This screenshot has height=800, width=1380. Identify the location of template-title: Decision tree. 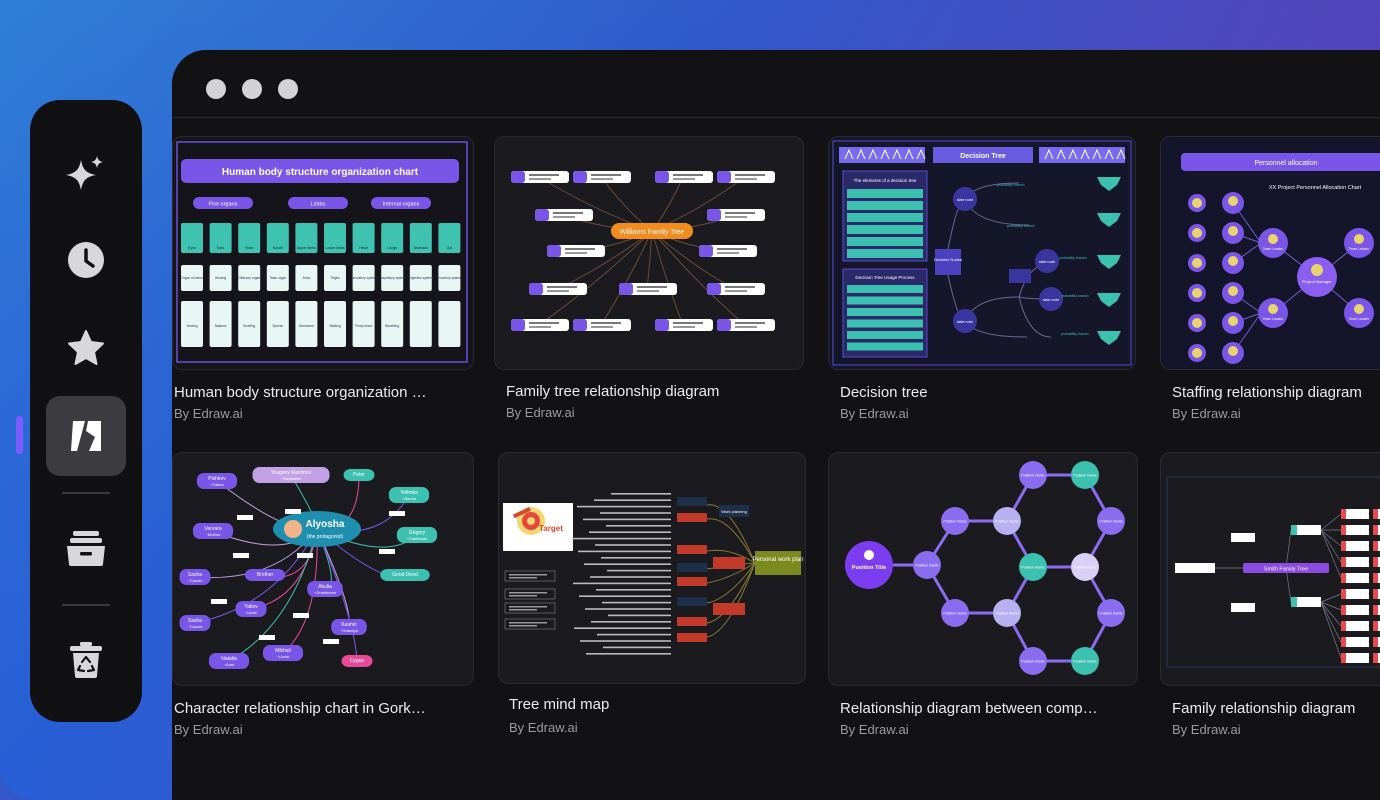
(884, 392).